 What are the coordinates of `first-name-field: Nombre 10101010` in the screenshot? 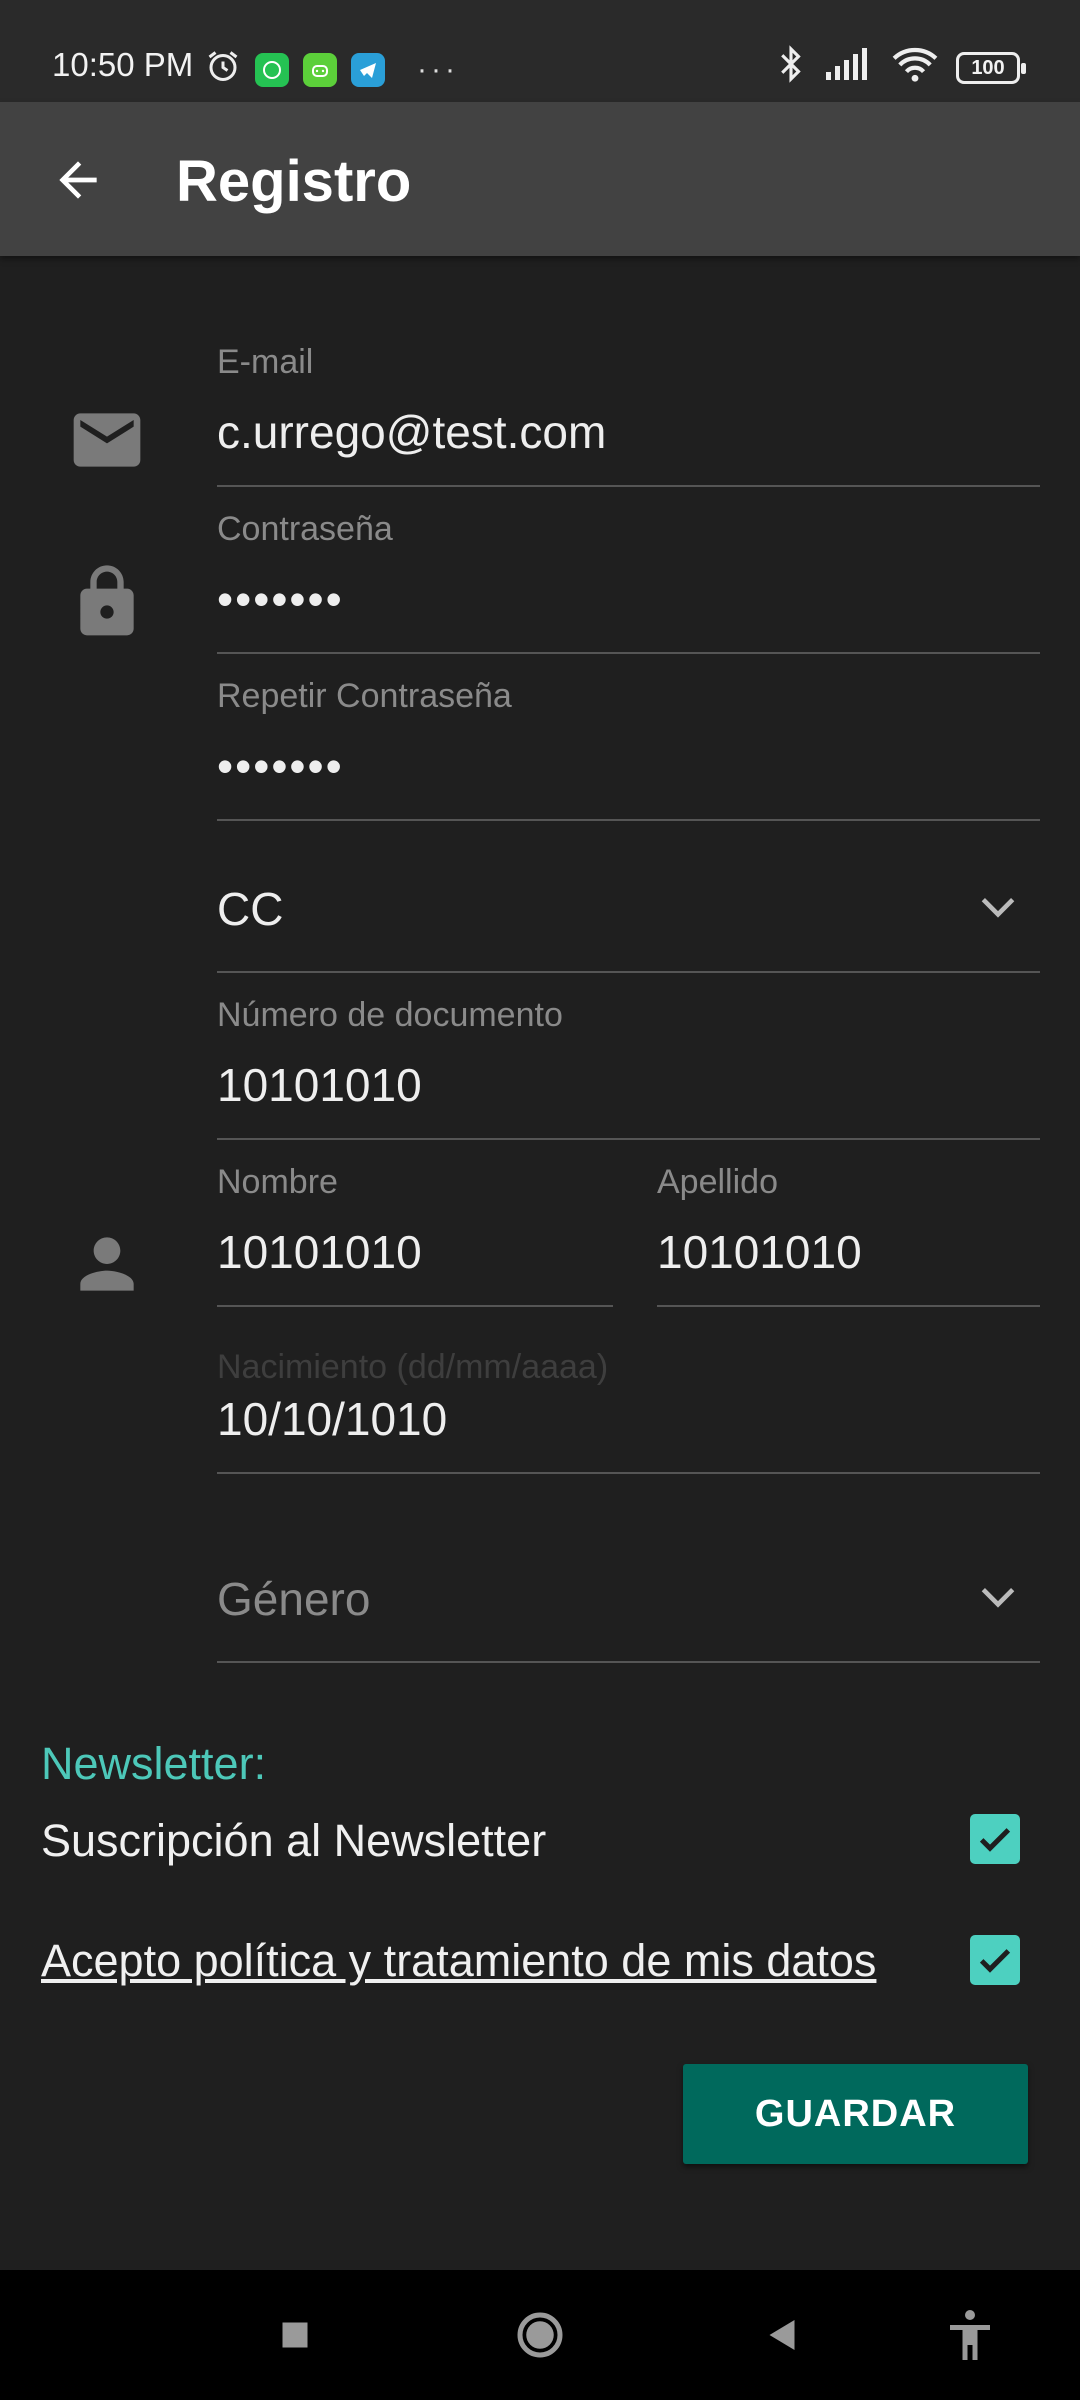 It's located at (415, 1231).